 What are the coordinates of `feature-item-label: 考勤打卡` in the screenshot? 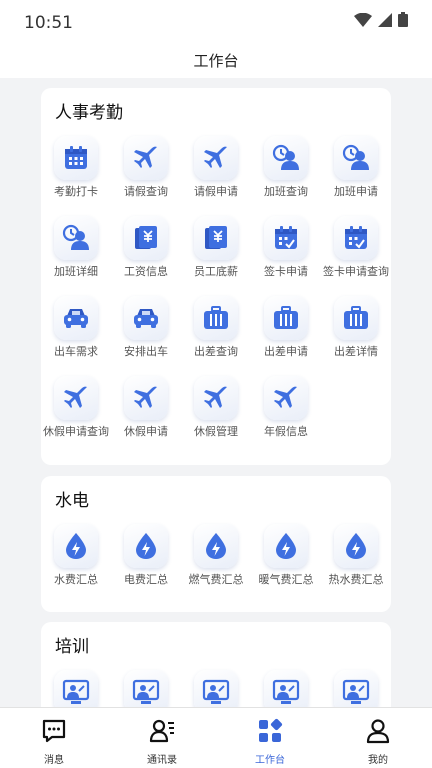 It's located at (76, 191).